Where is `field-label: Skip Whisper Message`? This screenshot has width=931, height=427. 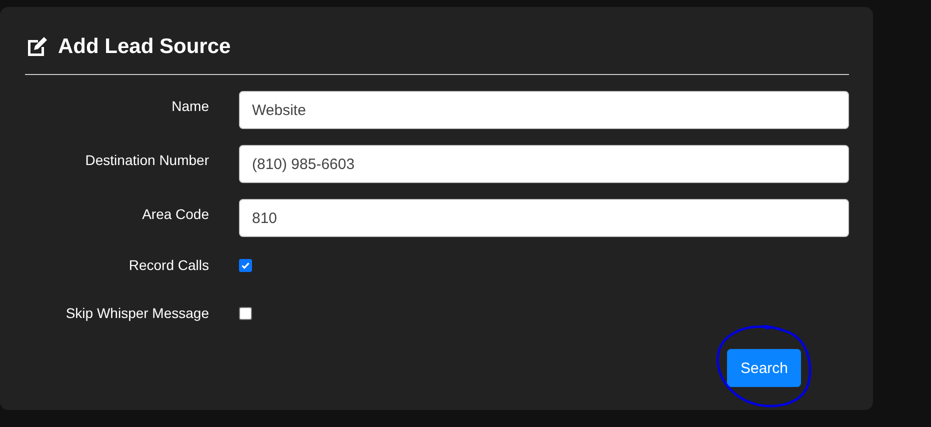
field-label: Skip Whisper Message is located at coordinates (136, 313).